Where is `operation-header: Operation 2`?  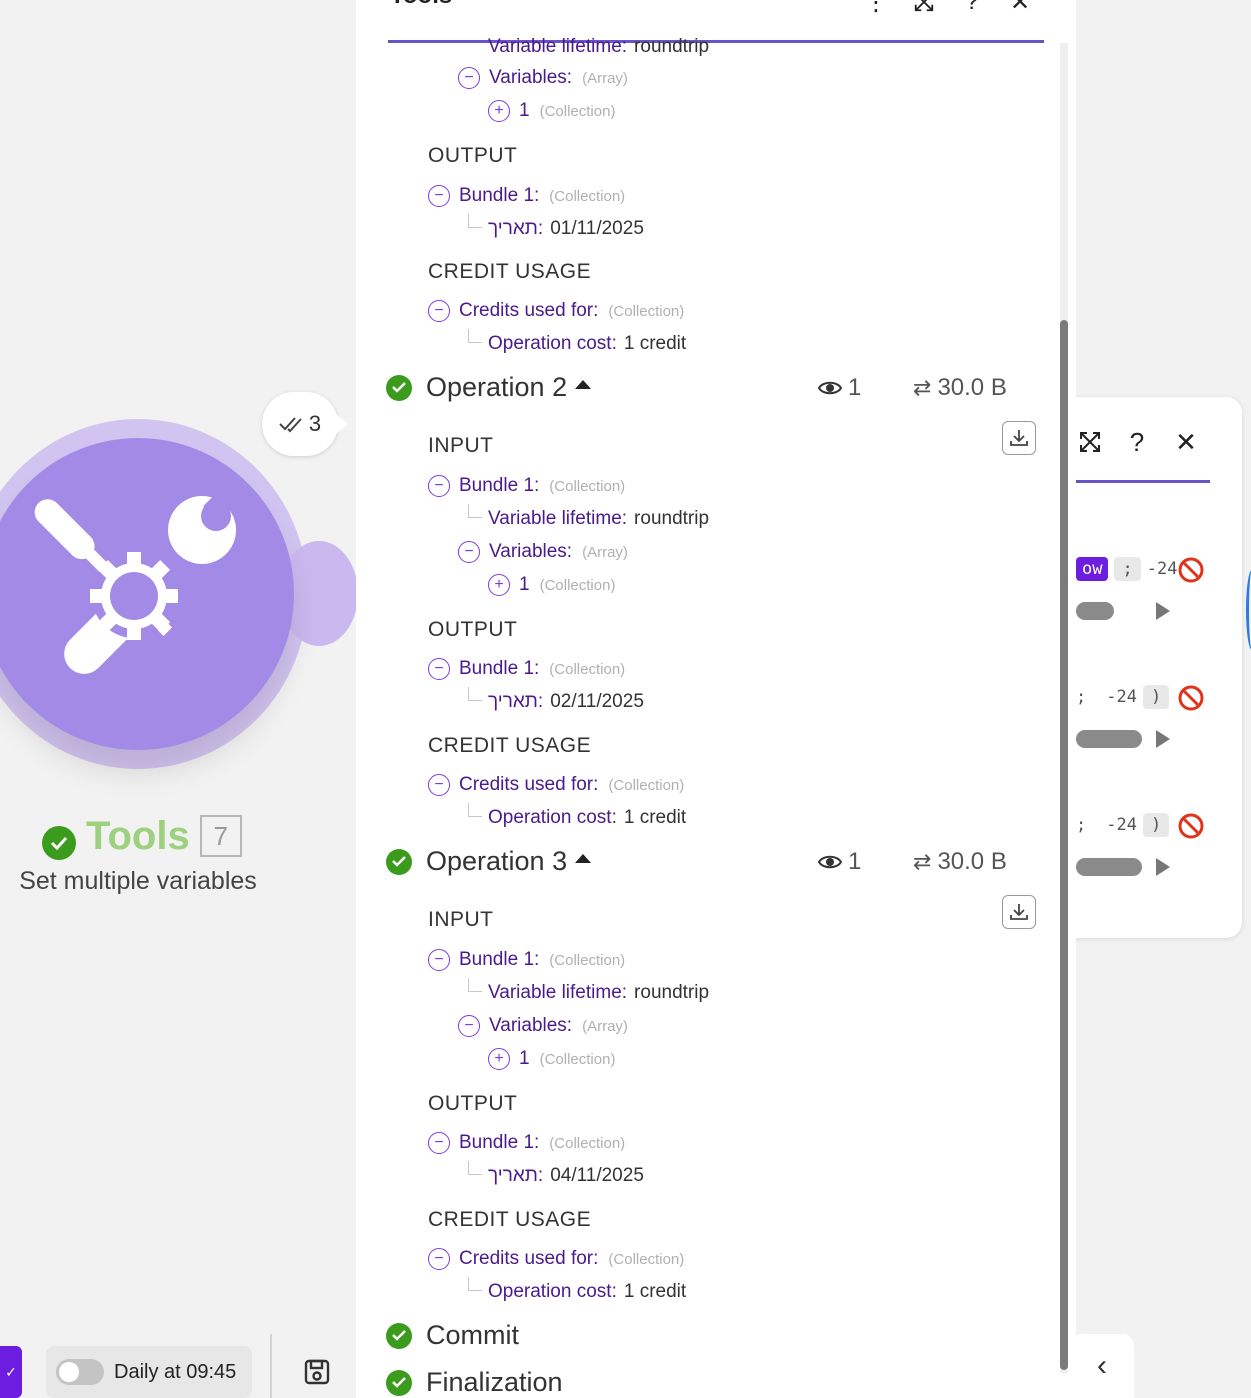
operation-header: Operation 2 is located at coordinates (489, 387).